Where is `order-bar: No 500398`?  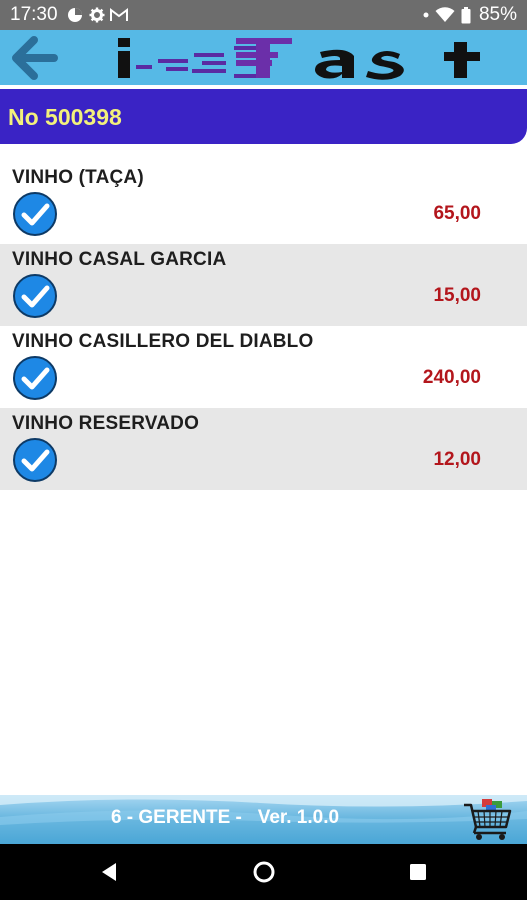 order-bar: No 500398 is located at coordinates (263, 115).